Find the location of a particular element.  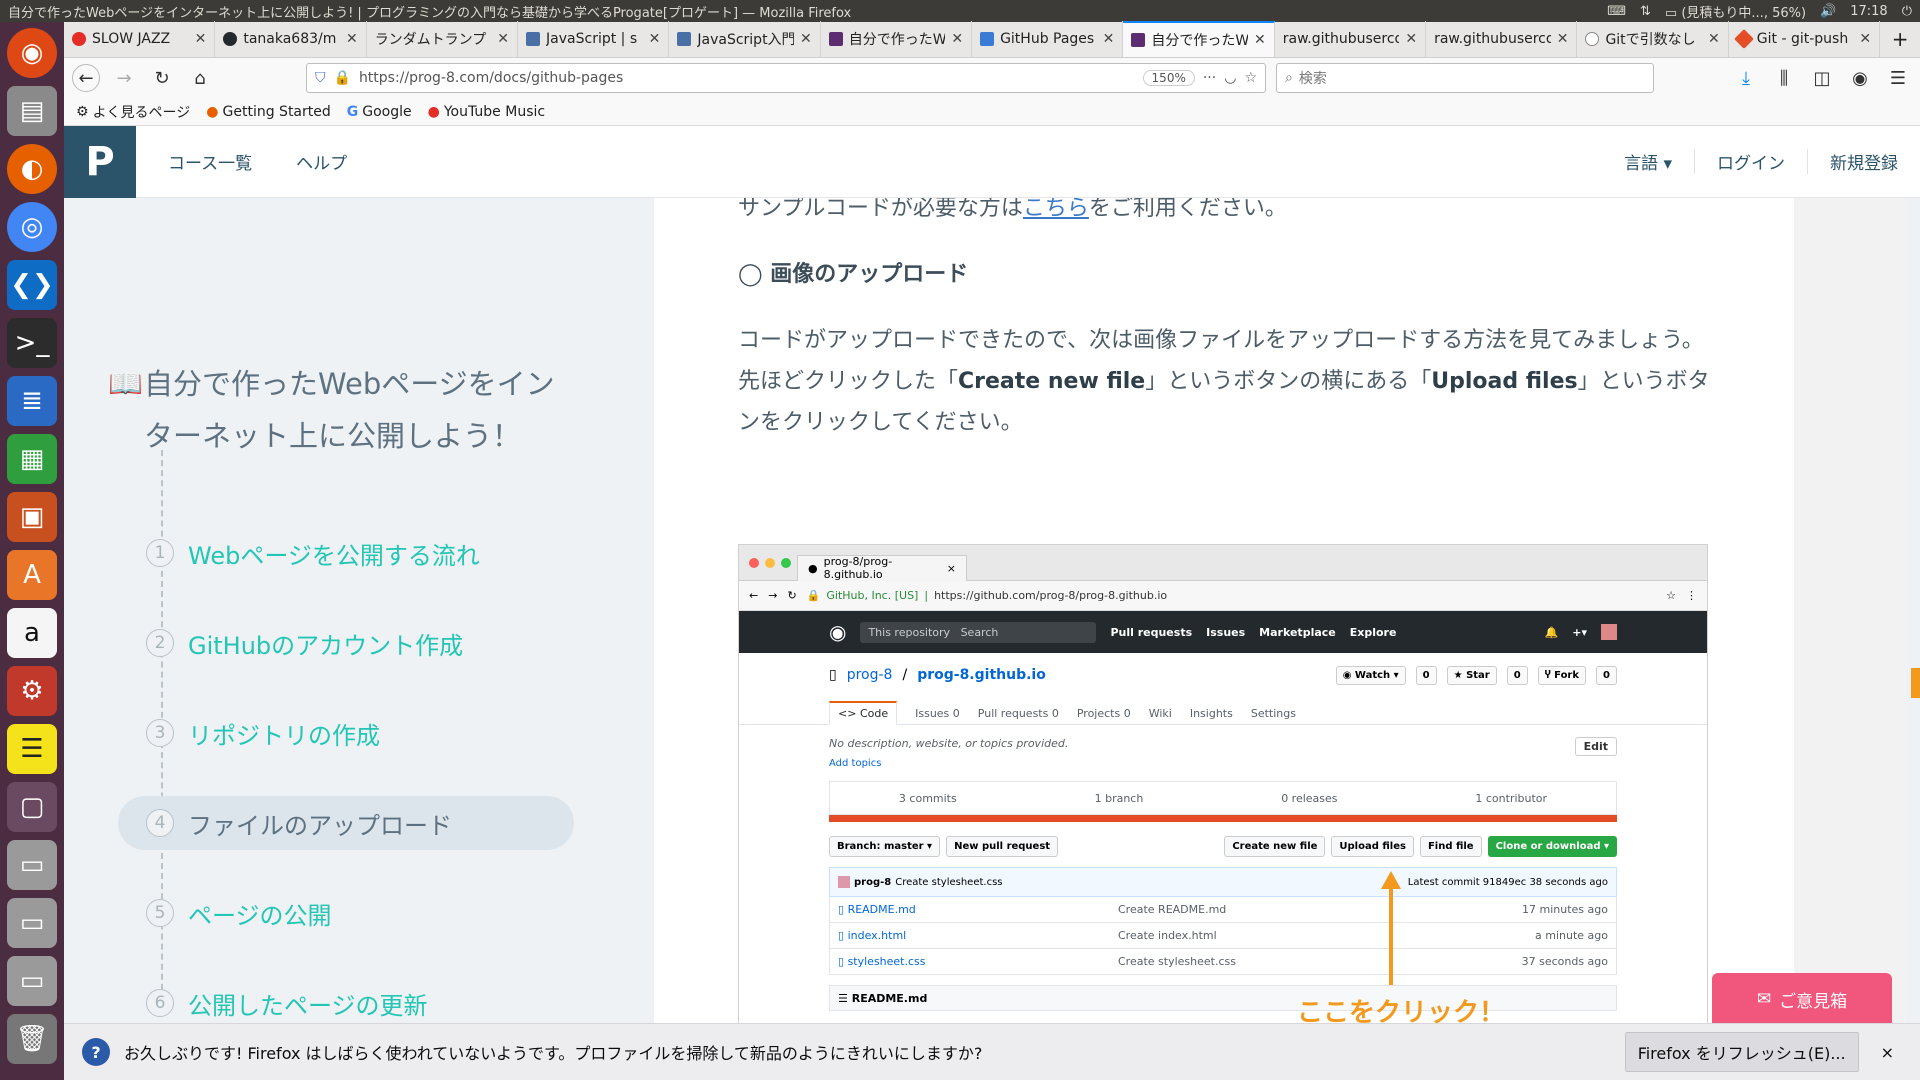

browser-tab: Git - git-push ✕ is located at coordinates (1805, 39).